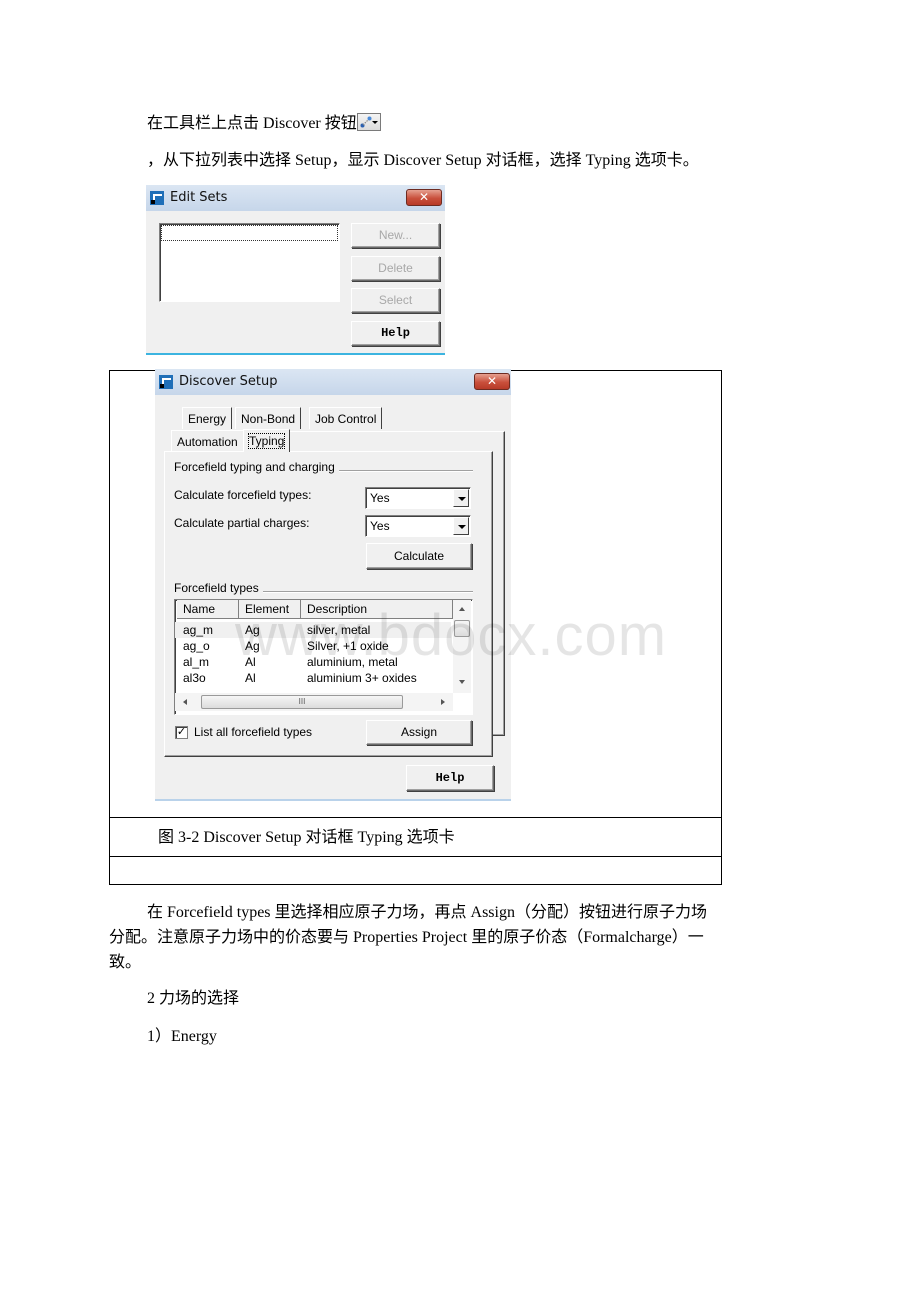 The width and height of the screenshot is (920, 1302). Describe the element at coordinates (418, 498) in the screenshot. I see `calc-types-select: Yes` at that location.